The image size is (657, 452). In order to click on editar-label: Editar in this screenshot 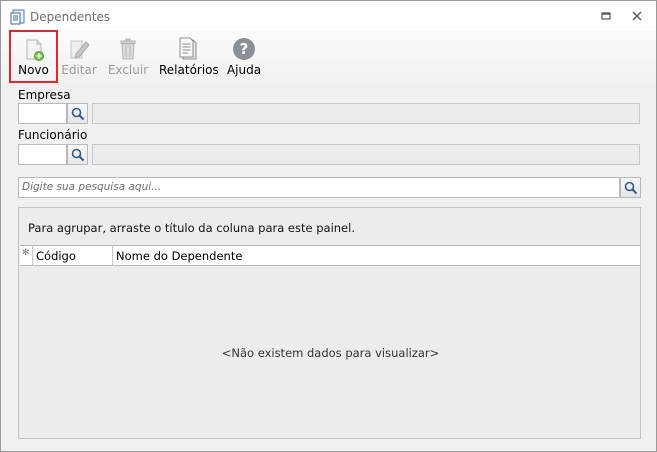, I will do `click(79, 70)`.